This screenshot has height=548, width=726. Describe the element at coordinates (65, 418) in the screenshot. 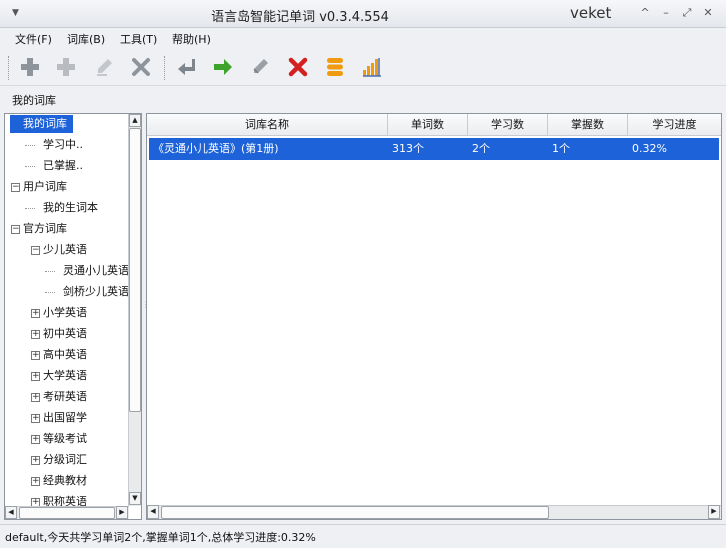

I see `tree-item: 出国留学` at that location.